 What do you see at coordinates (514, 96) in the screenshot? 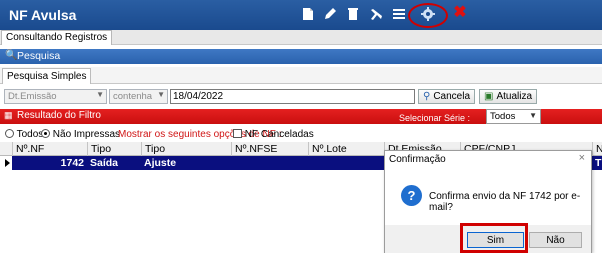
I see `update-button-label: Atualiza` at bounding box center [514, 96].